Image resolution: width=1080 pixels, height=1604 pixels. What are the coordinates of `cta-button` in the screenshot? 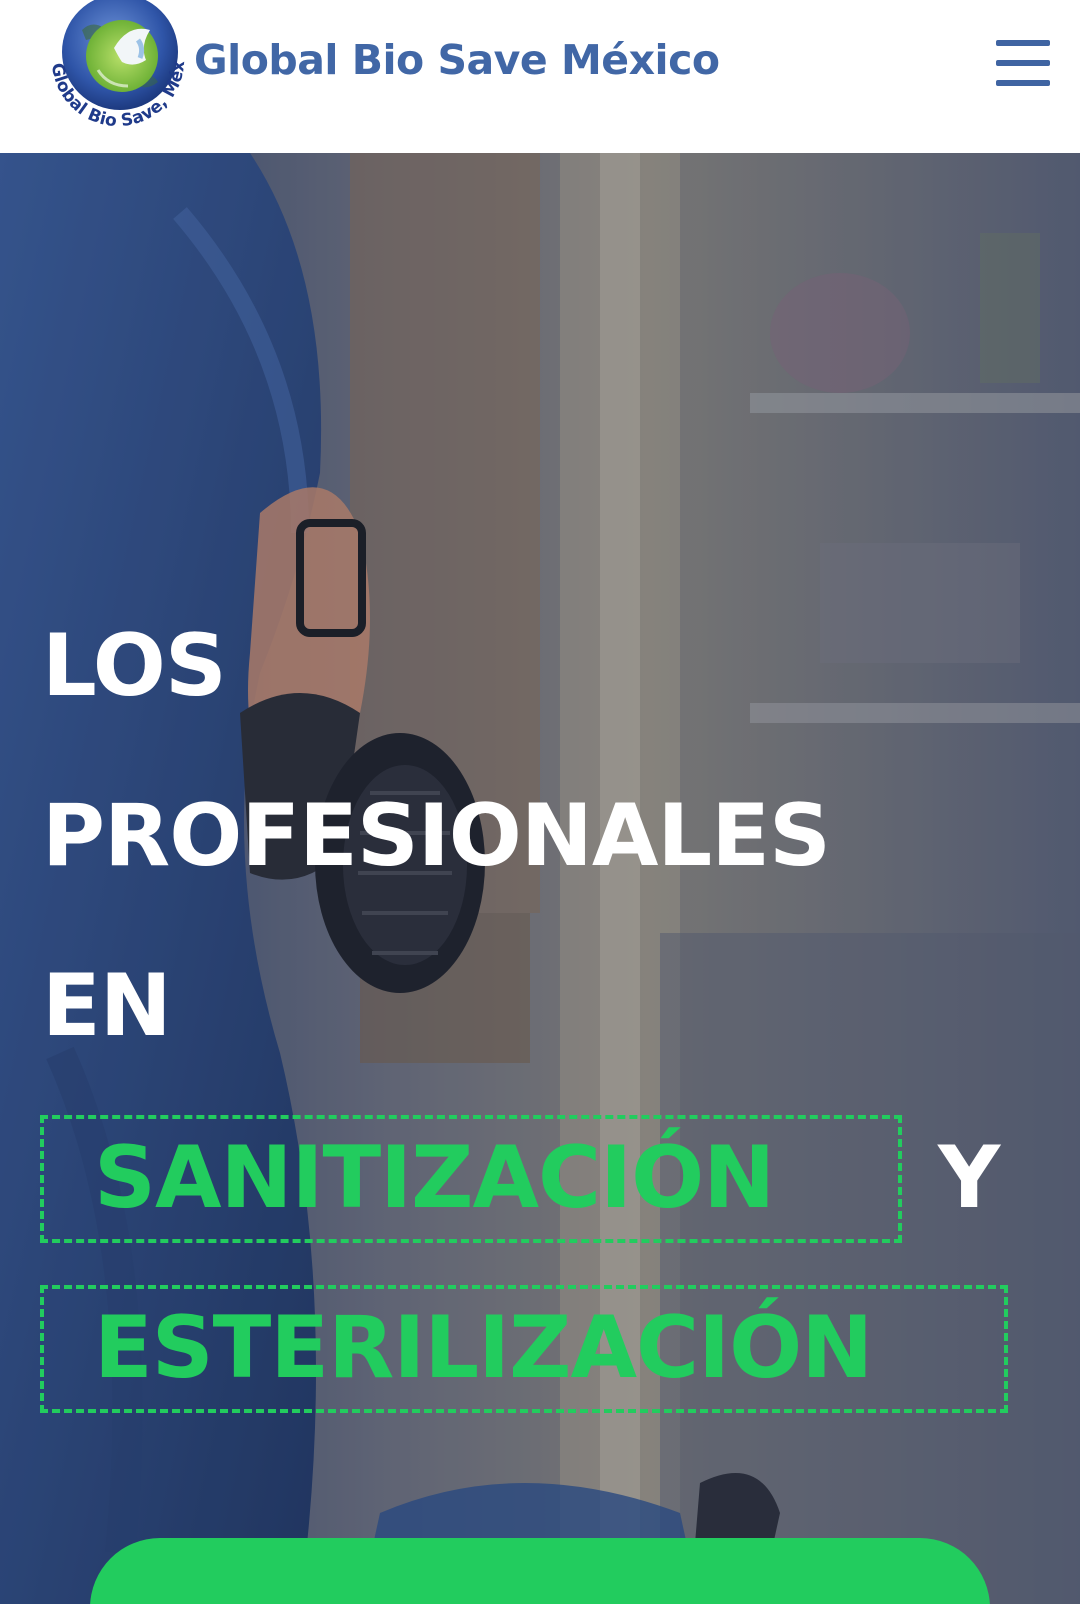 It's located at (540, 1571).